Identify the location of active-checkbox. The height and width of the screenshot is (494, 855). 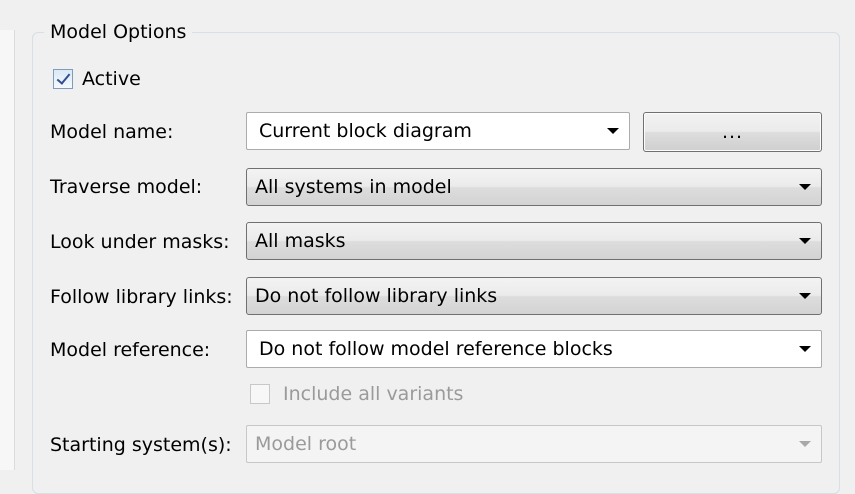
(63, 79).